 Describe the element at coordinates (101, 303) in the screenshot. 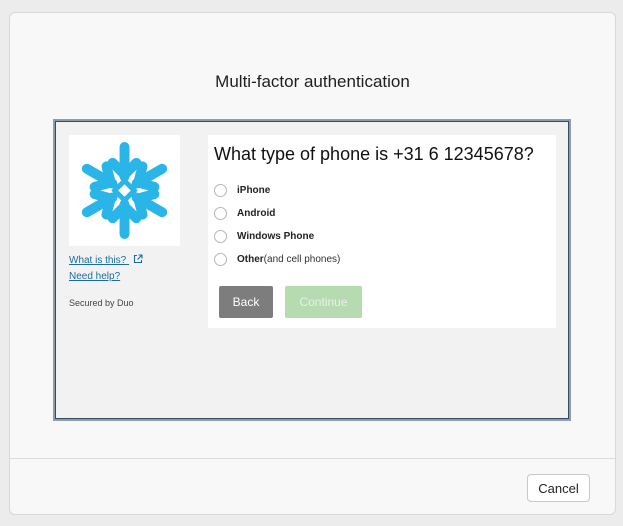

I see `secured-by-duo: Secured by Duo` at that location.